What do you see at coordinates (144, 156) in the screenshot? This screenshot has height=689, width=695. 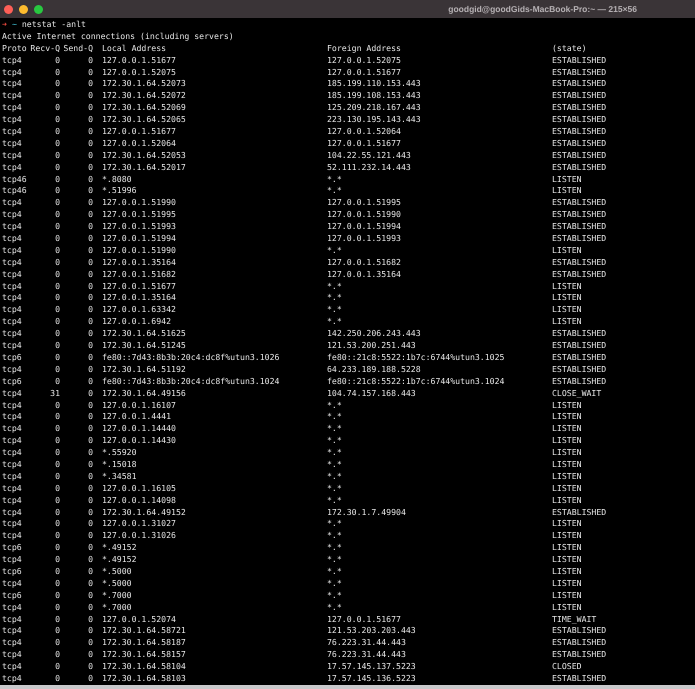 I see `local-address: 172.30.1.64.52053` at bounding box center [144, 156].